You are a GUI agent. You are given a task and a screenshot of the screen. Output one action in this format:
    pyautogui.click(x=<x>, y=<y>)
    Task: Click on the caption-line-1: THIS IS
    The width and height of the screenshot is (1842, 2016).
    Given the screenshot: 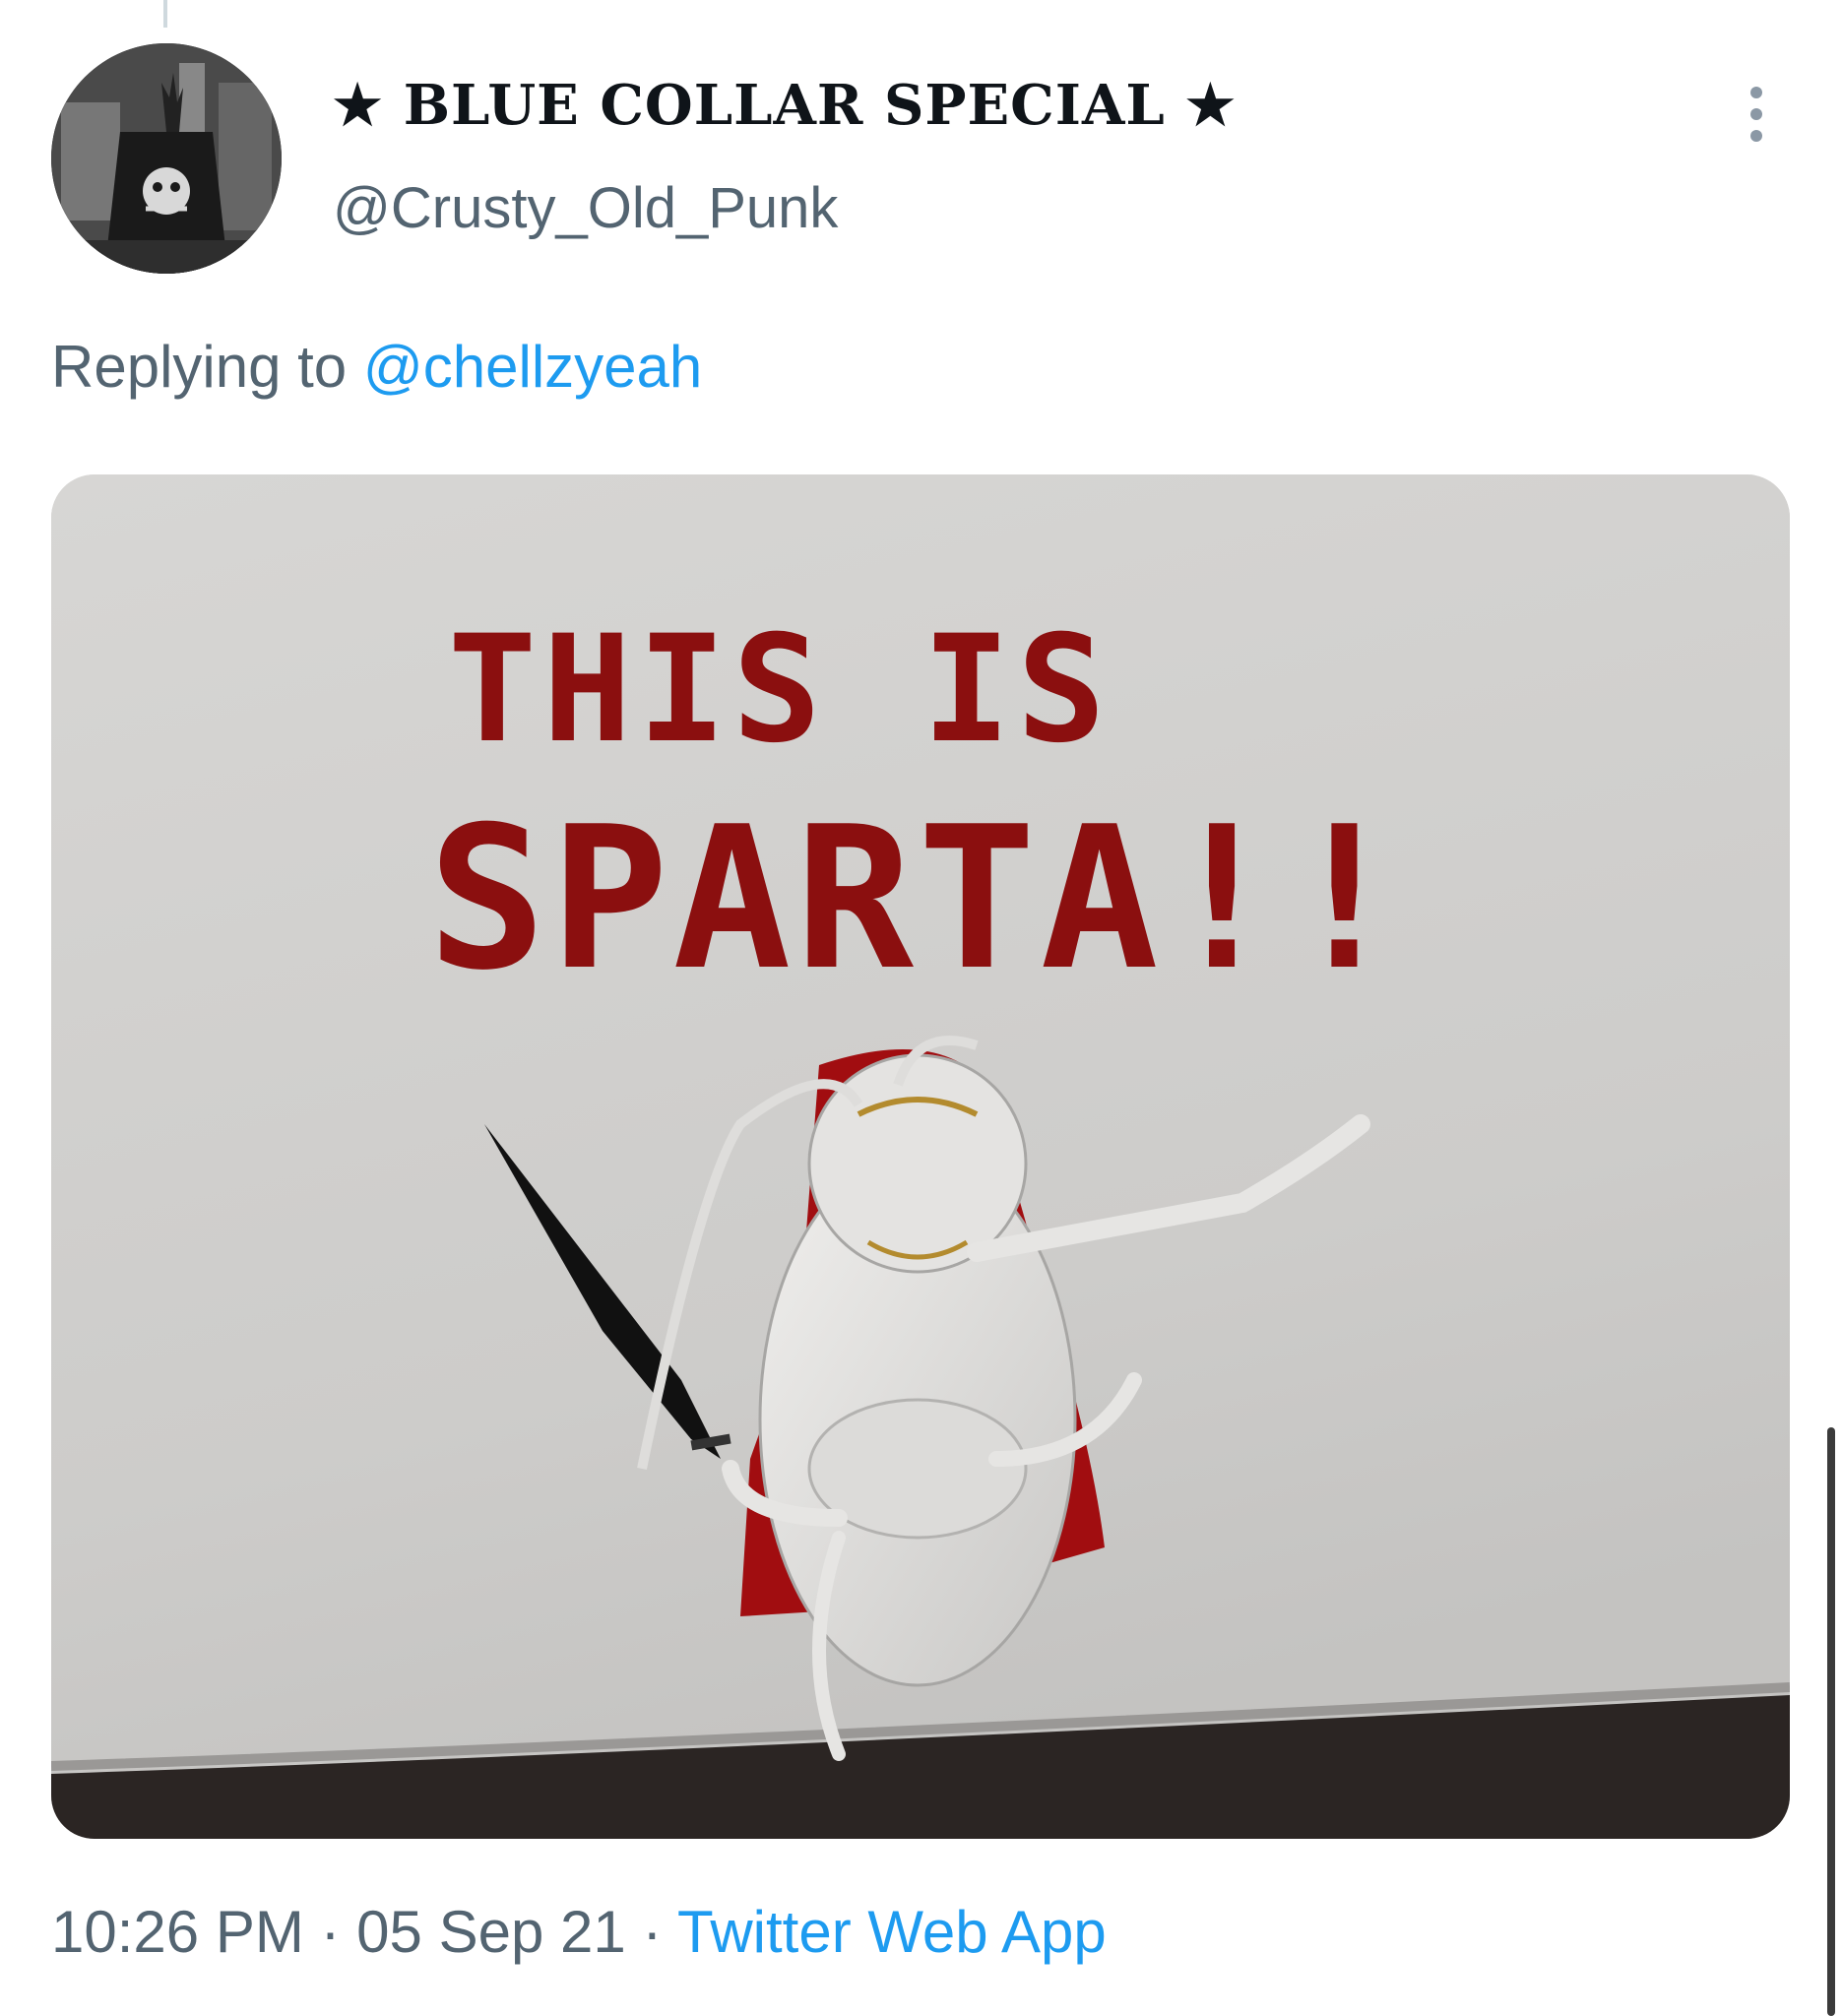 What is the action you would take?
    pyautogui.click(x=780, y=690)
    